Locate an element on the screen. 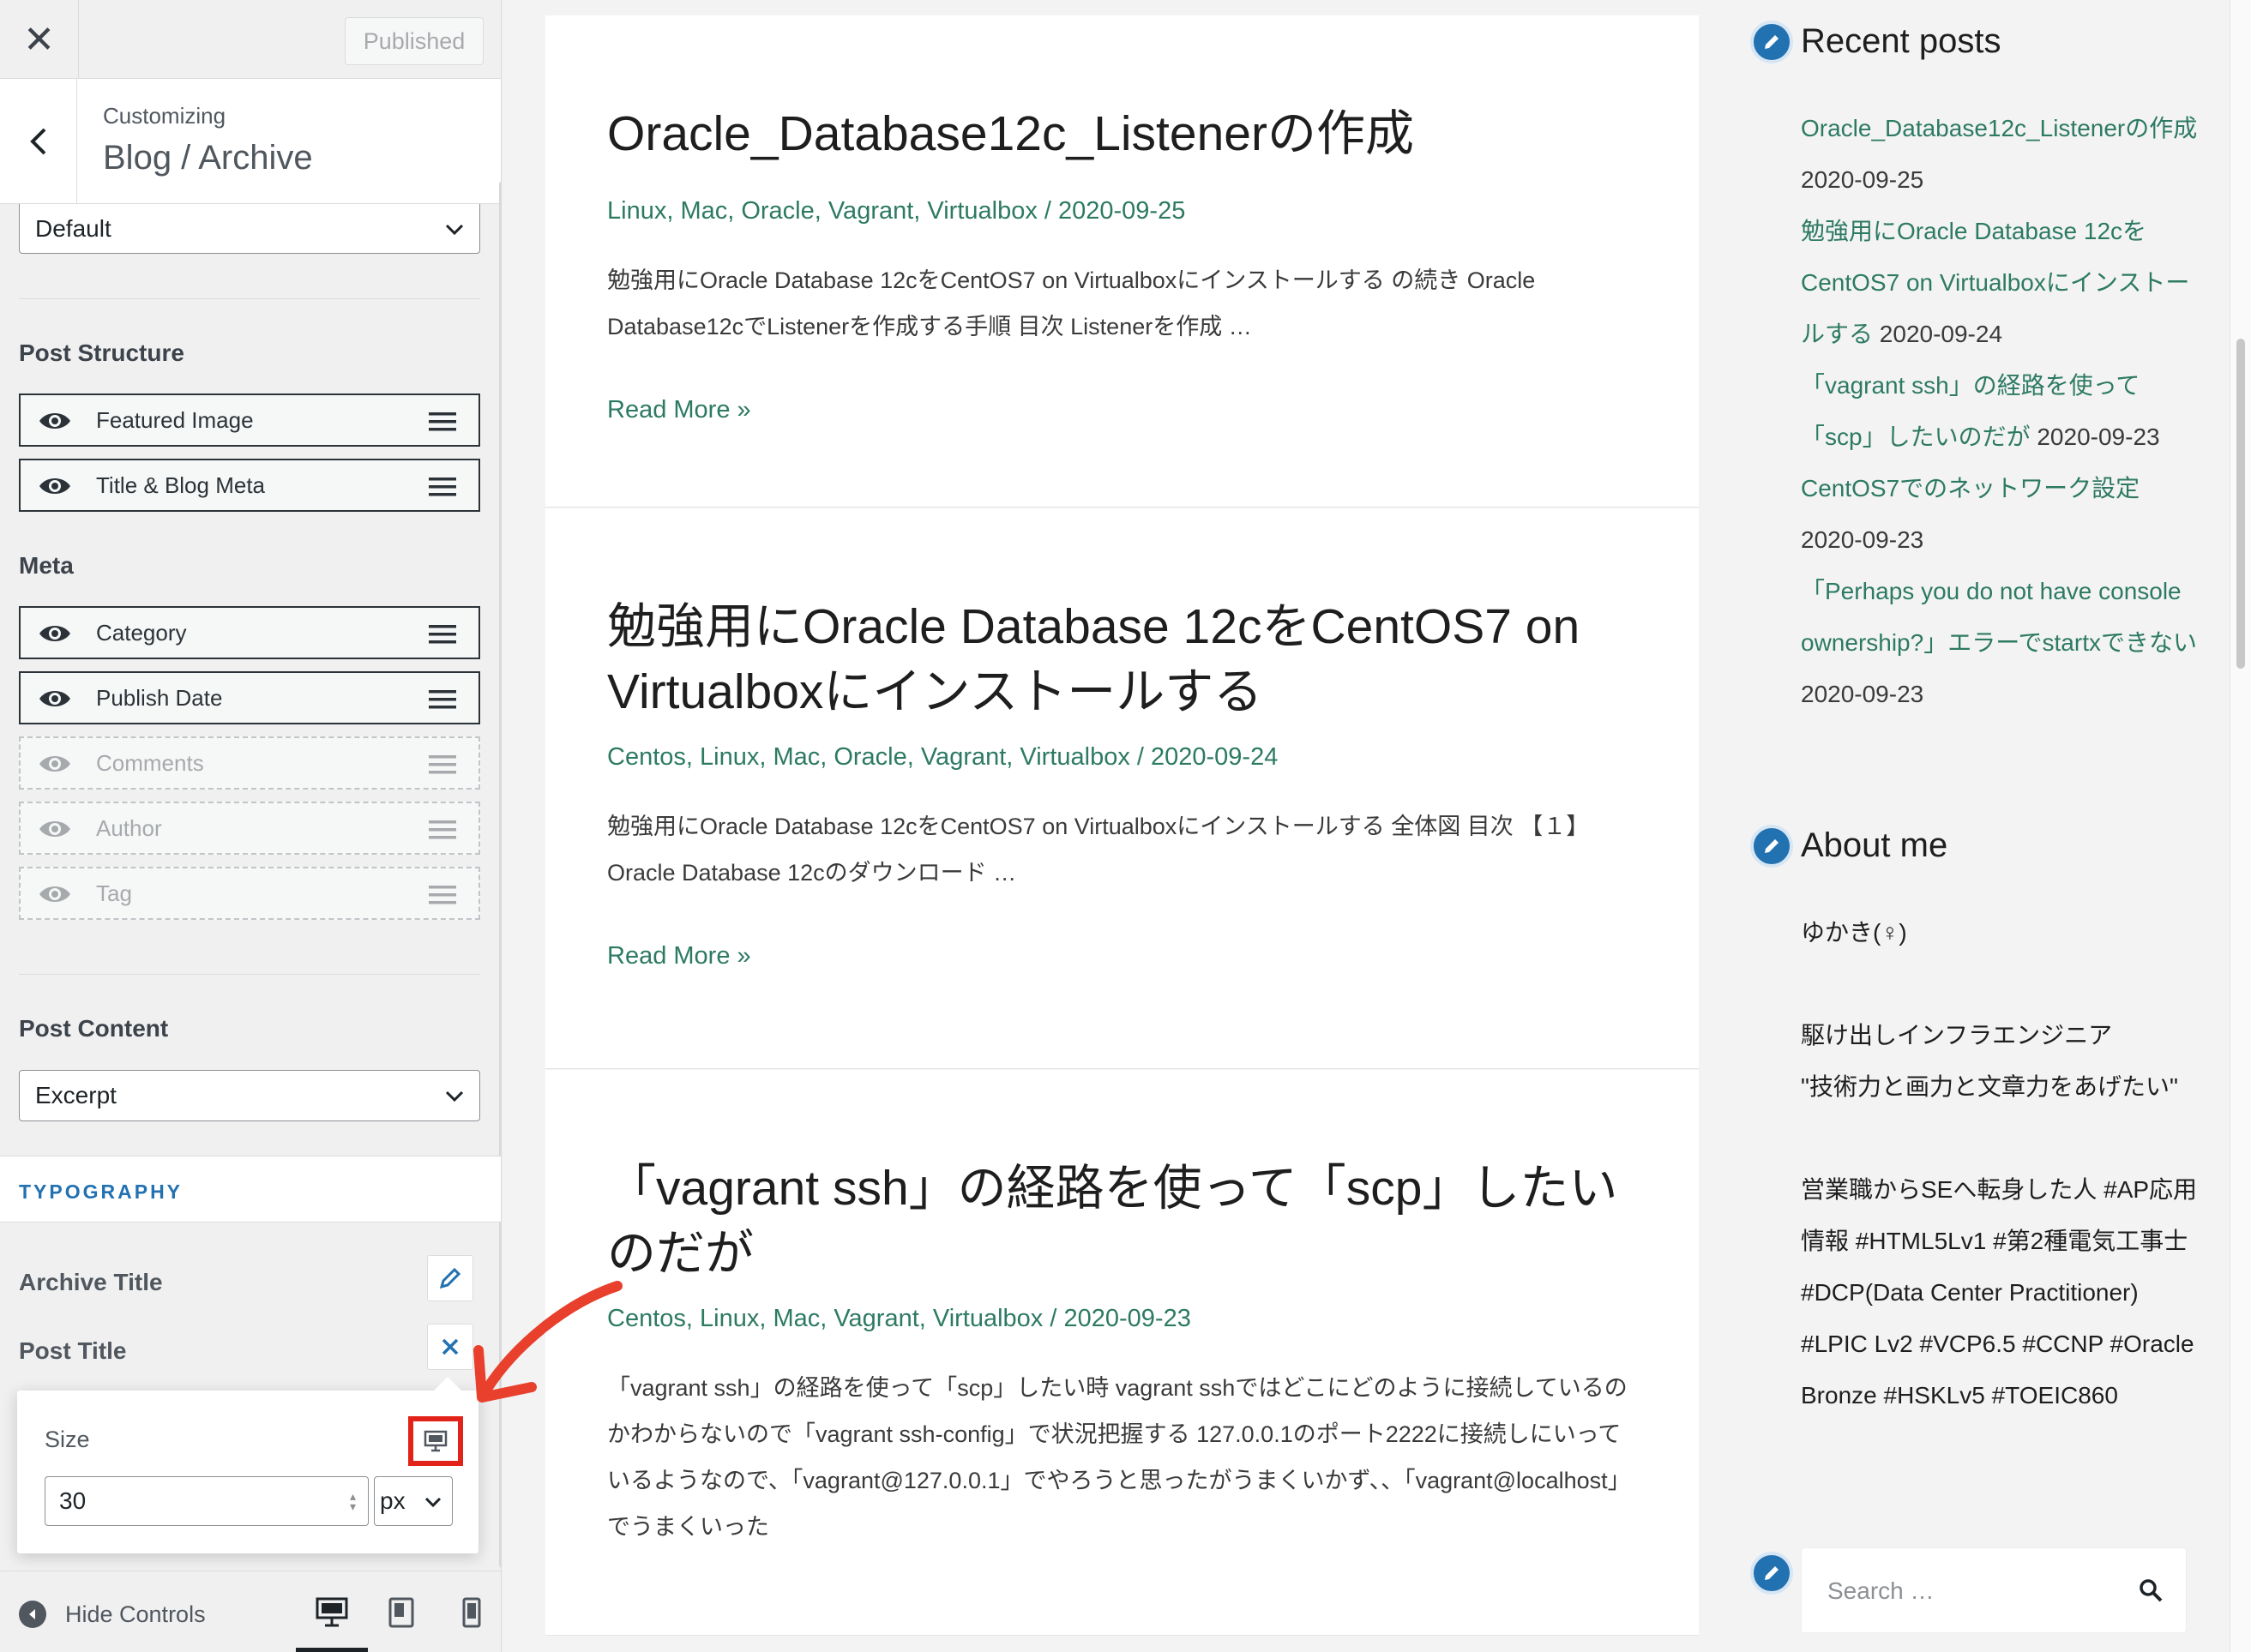 The image size is (2251, 1652). sortable-item-label: Featured Image is located at coordinates (175, 419).